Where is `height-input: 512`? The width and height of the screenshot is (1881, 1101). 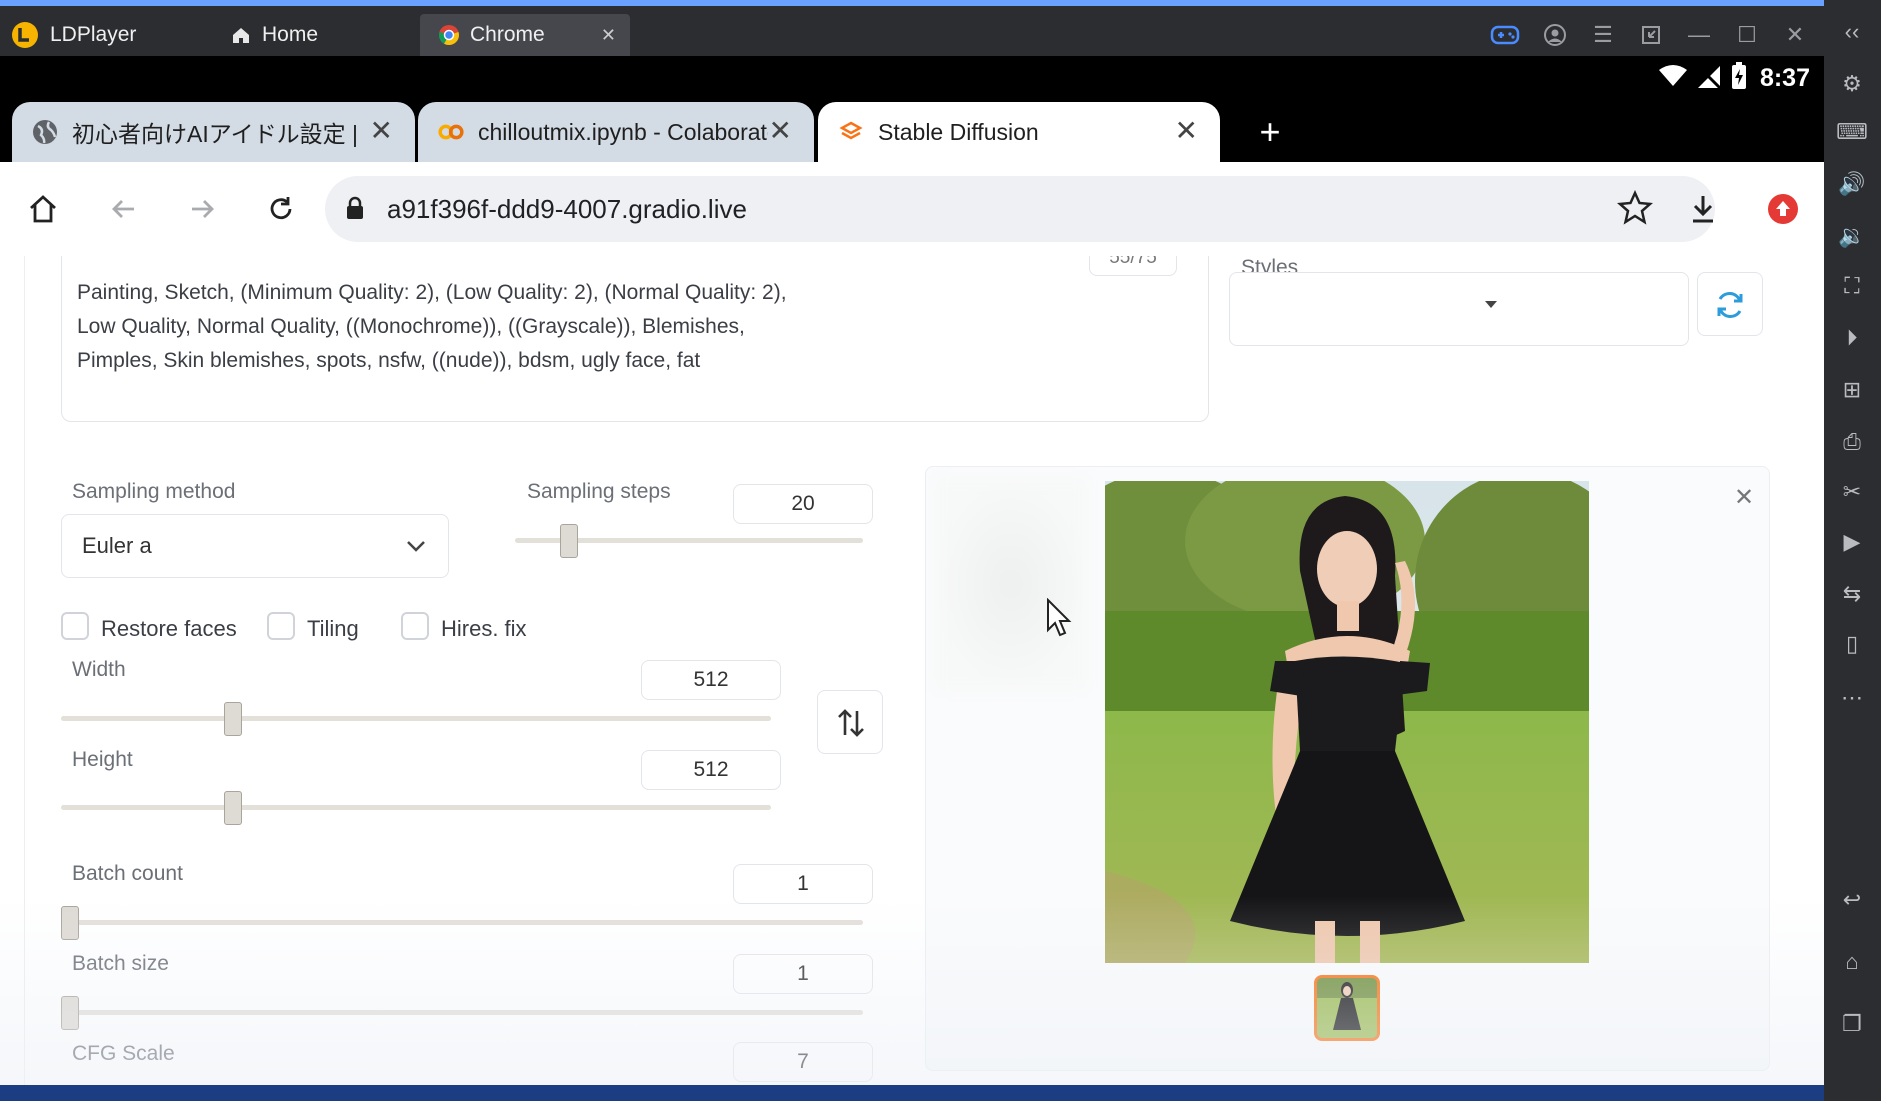 height-input: 512 is located at coordinates (711, 770).